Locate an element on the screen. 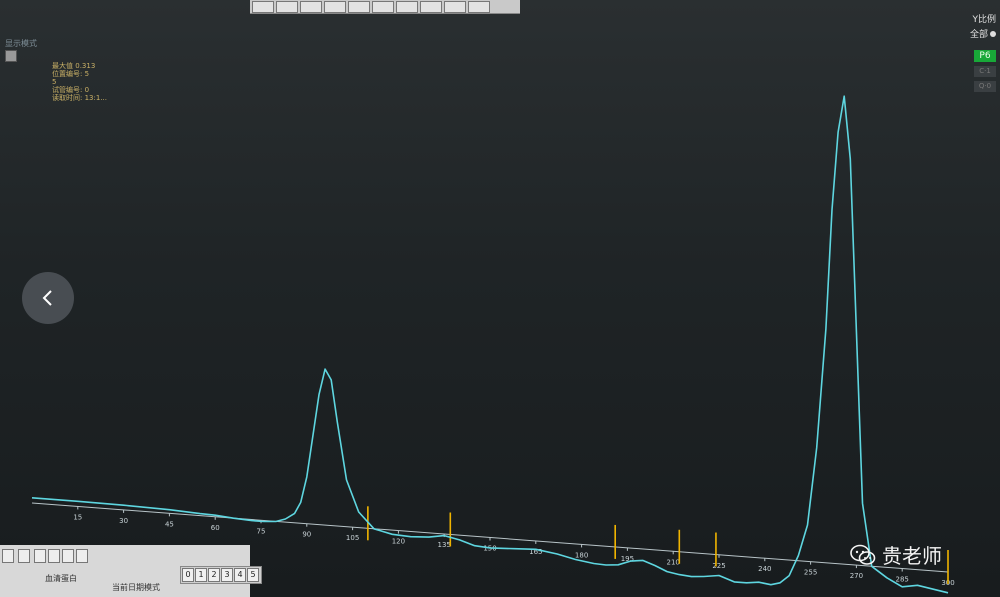 The image size is (1000, 597). page-tab-2: 2 is located at coordinates (214, 575).